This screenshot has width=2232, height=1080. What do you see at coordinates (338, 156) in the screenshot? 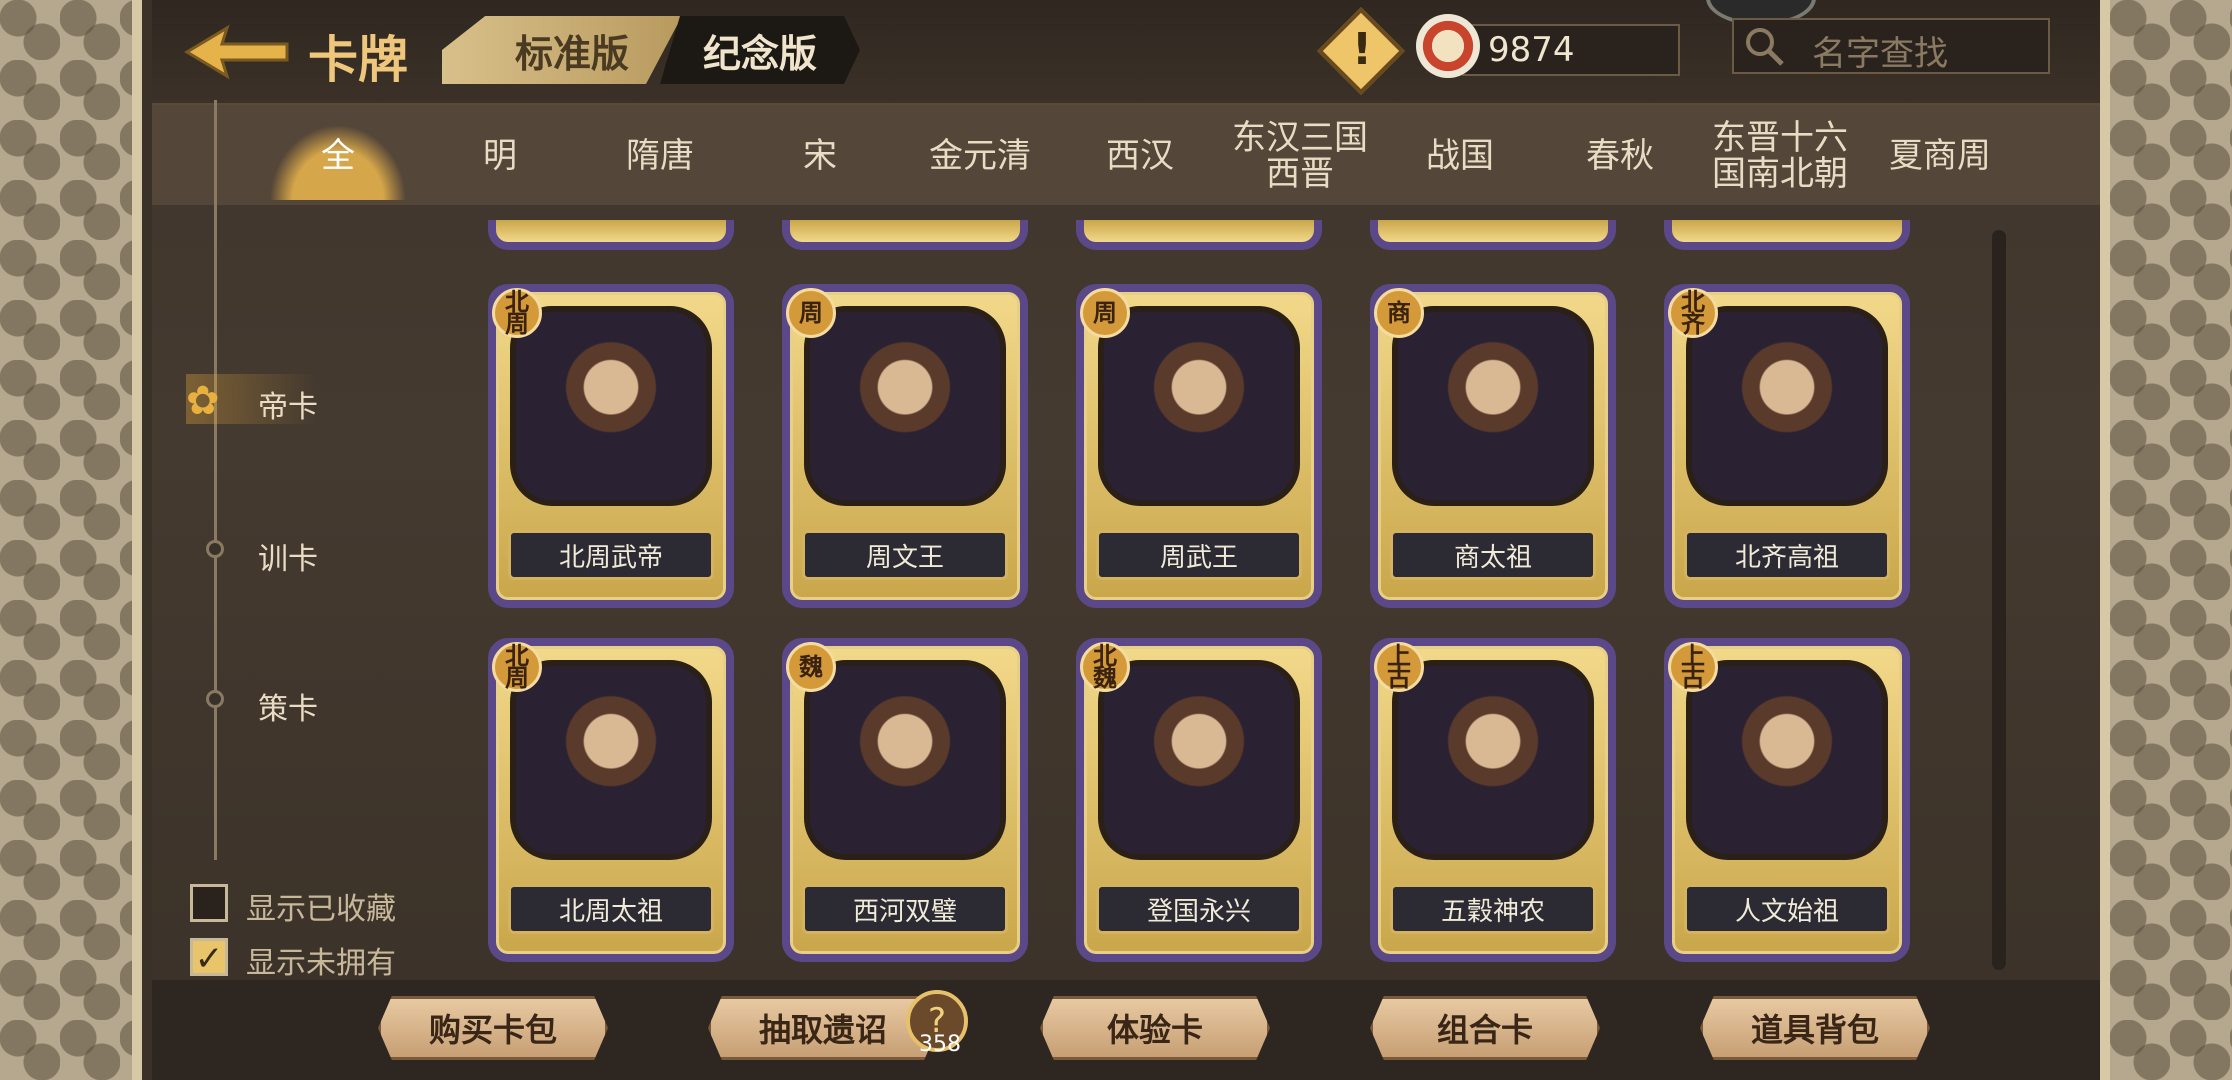
I see `era-tab-all: 全` at bounding box center [338, 156].